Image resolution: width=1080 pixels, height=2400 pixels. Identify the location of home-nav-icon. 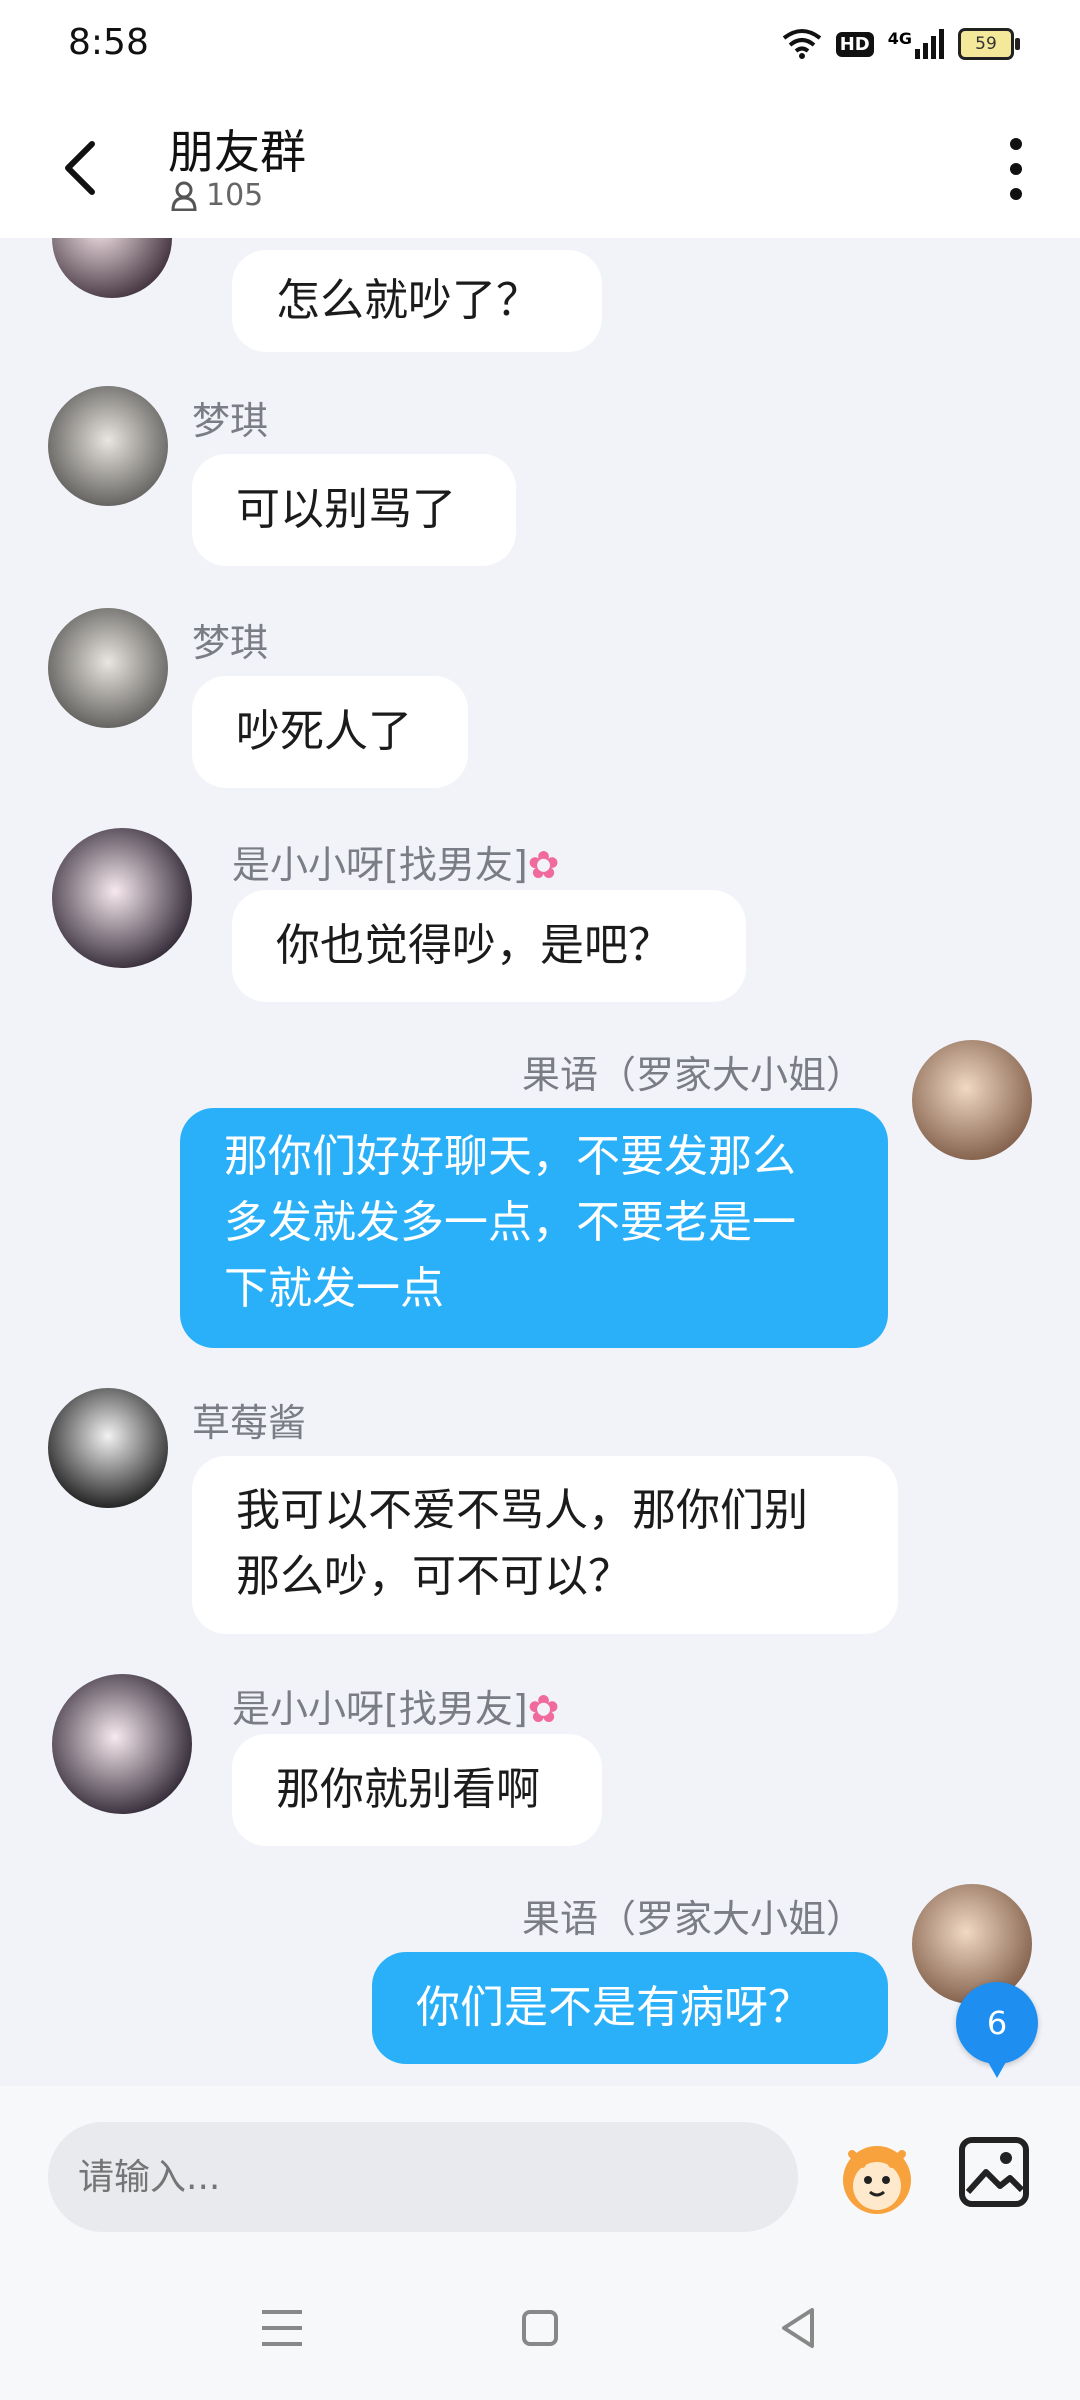
(540, 2328).